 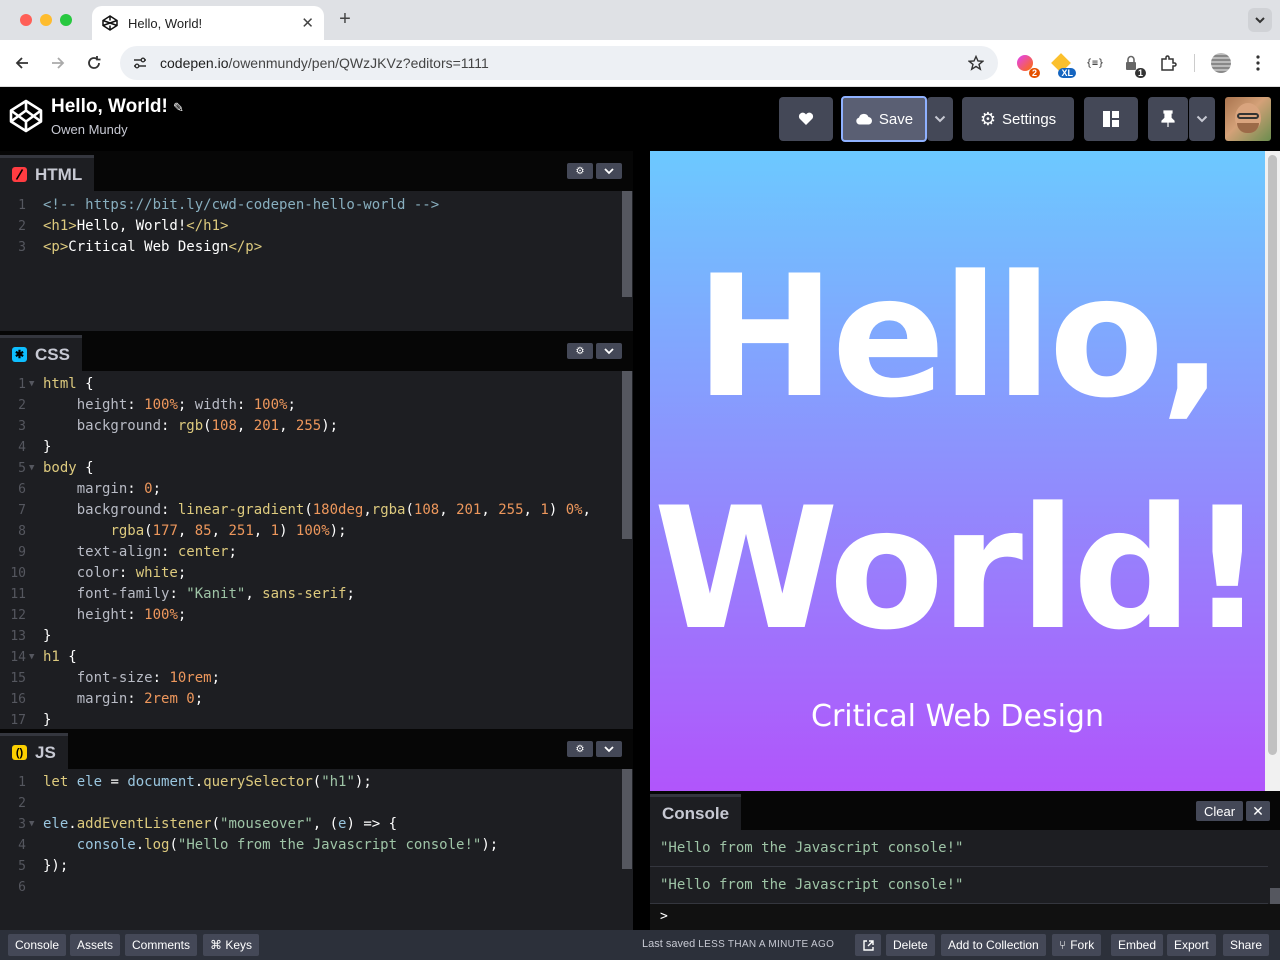 What do you see at coordinates (316, 699) in the screenshot?
I see `css-code-line: 16 margin: 2rem 0;` at bounding box center [316, 699].